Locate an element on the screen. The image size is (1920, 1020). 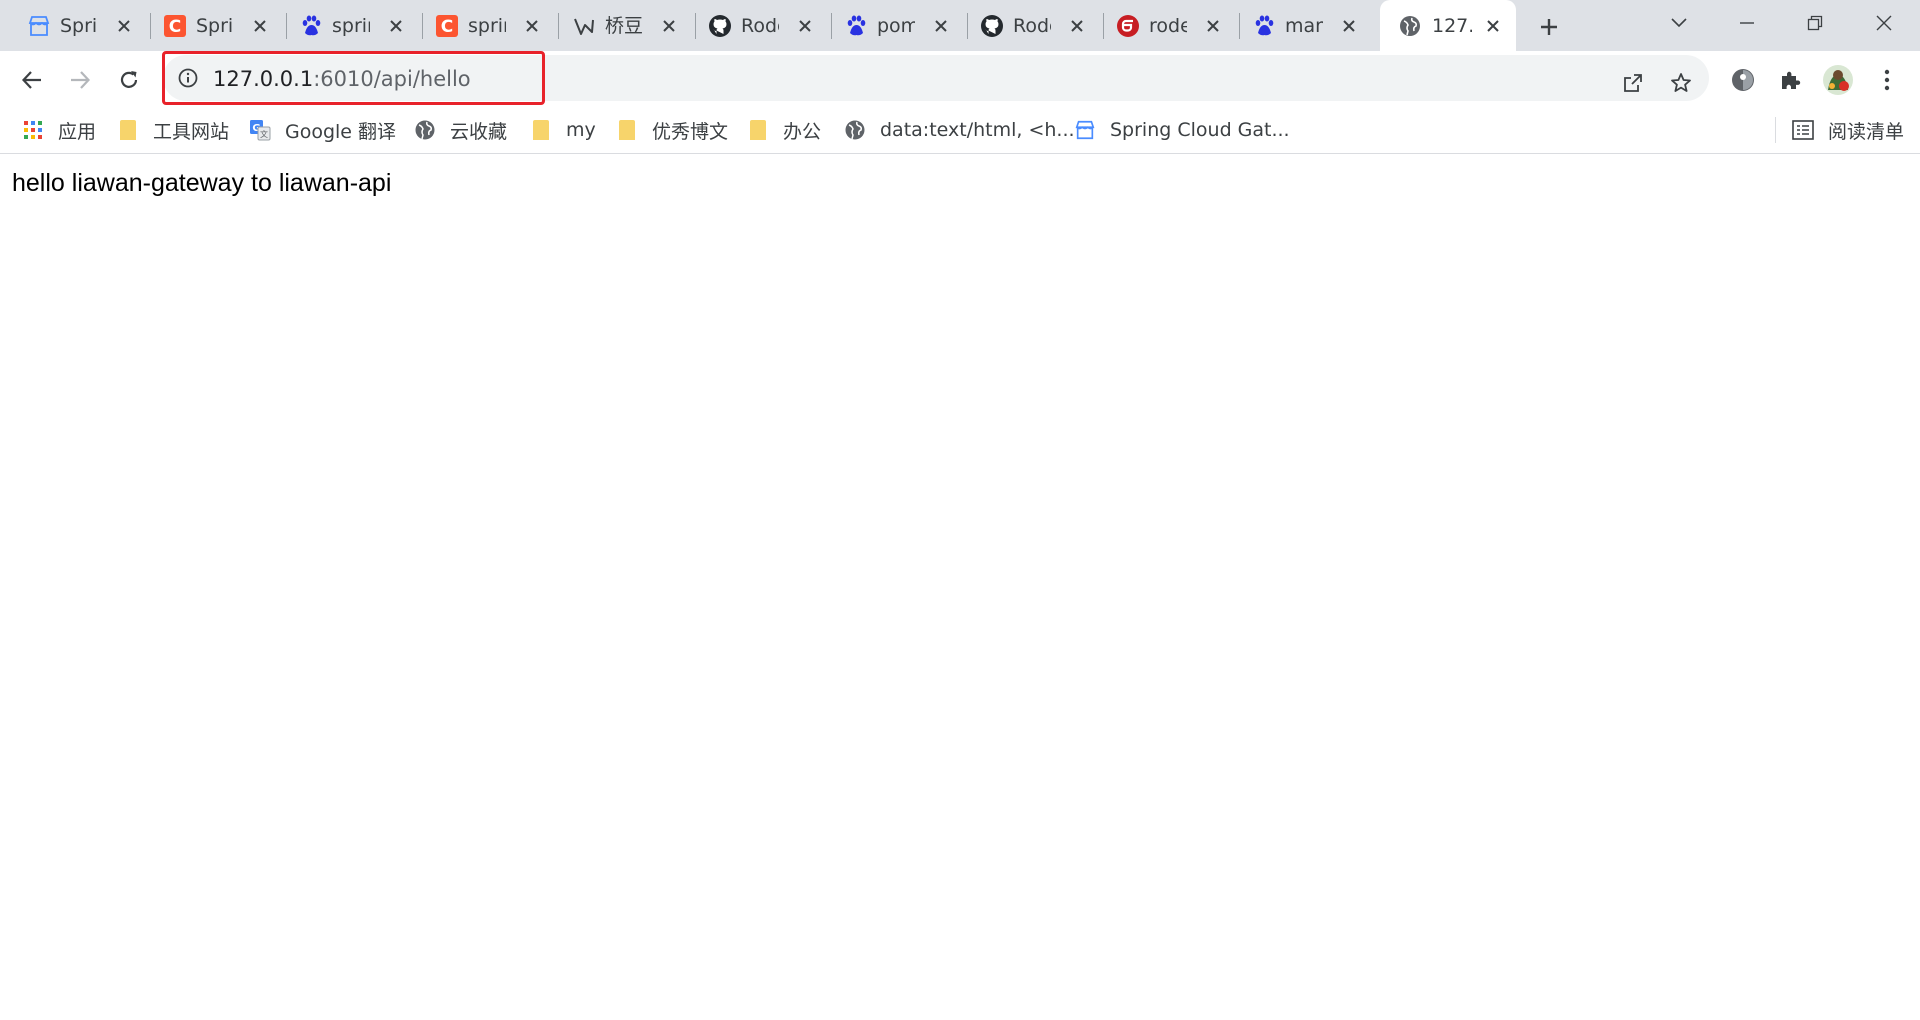
svg-text: 文 is located at coordinates (264, 134).